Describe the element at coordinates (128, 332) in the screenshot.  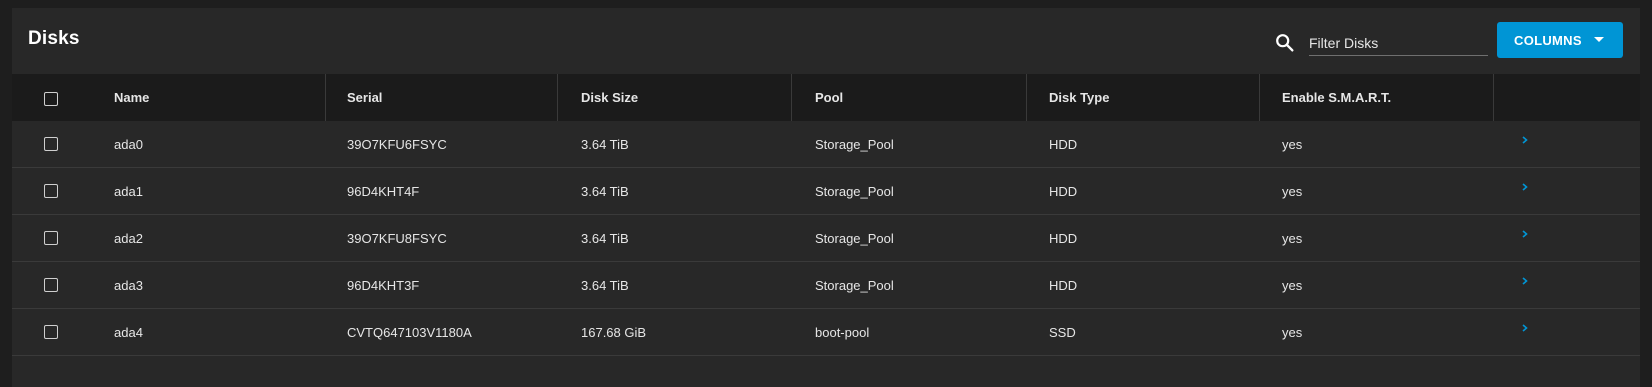
I see `disk-name: ada4` at that location.